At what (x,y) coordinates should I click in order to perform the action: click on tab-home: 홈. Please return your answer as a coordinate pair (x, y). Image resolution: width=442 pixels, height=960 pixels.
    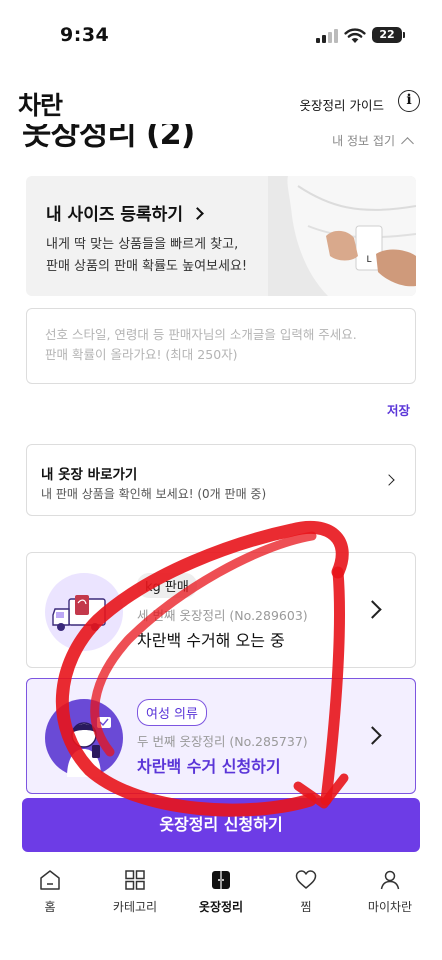
    Looking at the image, I should click on (50, 891).